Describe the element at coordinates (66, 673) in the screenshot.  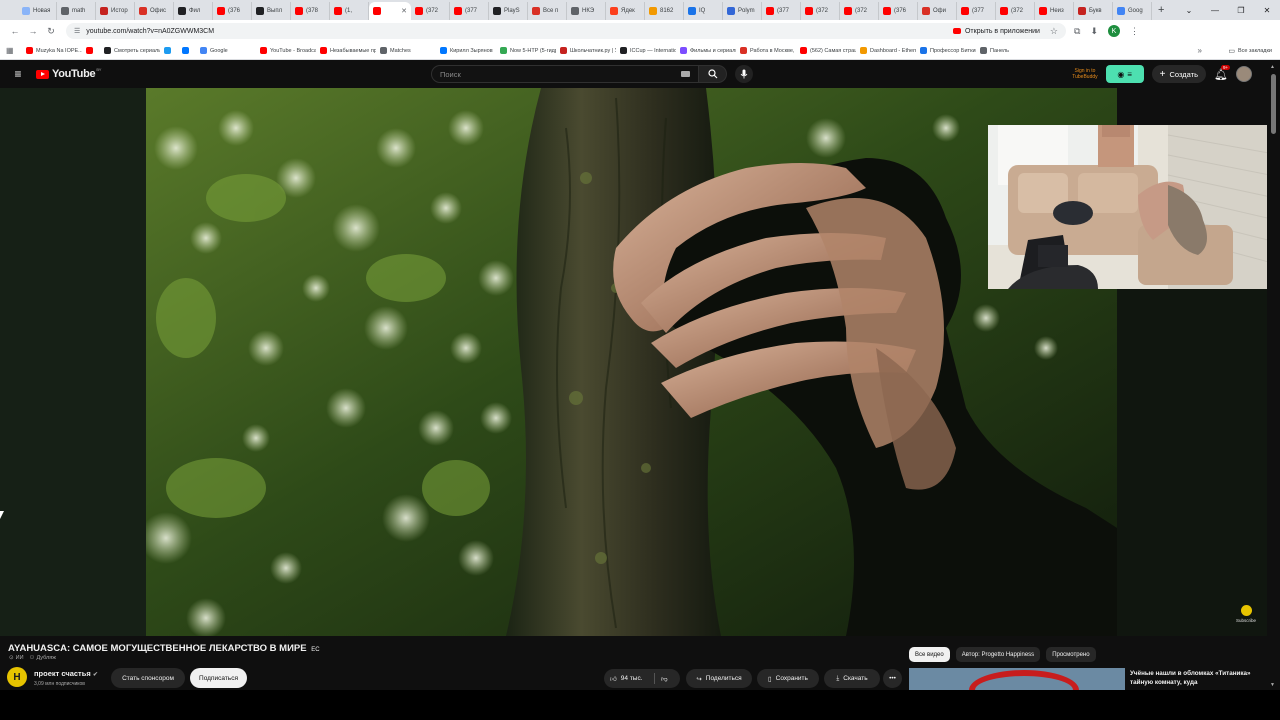
I see `channel-name: проект счастья ✔` at that location.